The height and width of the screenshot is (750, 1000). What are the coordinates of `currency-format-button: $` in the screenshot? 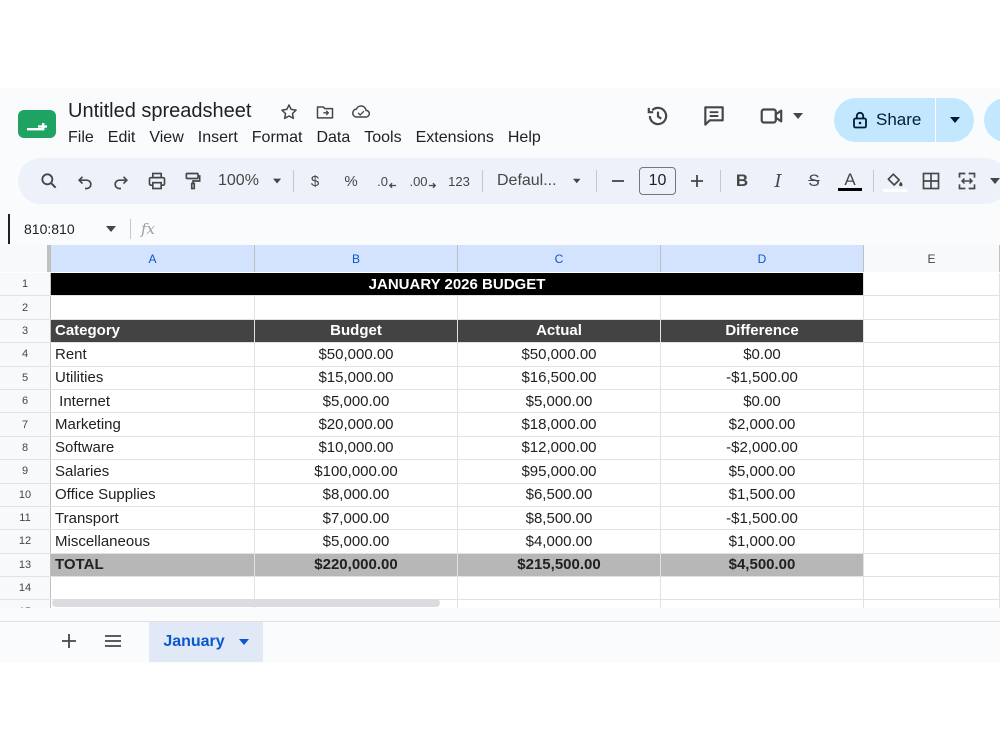 It's located at (315, 181).